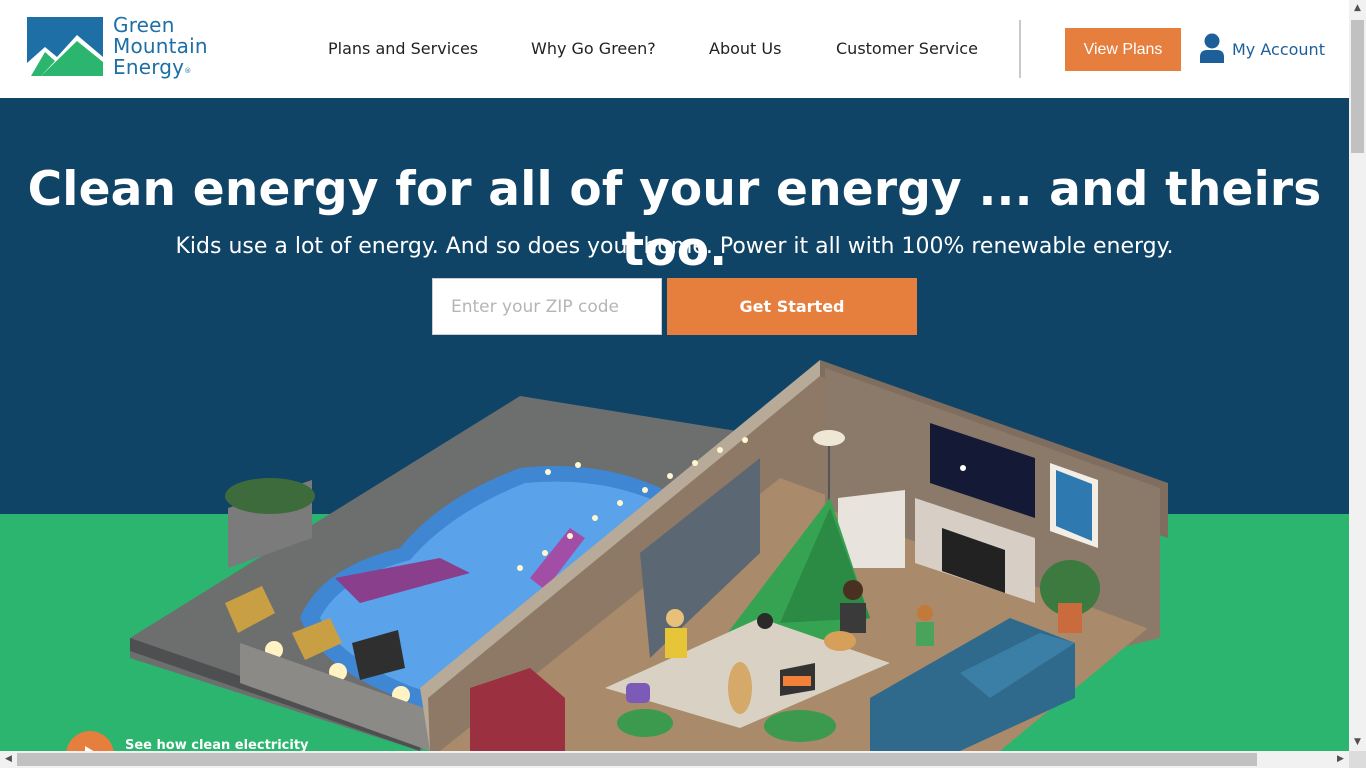 This screenshot has width=1366, height=768. What do you see at coordinates (65, 46) in the screenshot?
I see `mountain-logo-icon` at bounding box center [65, 46].